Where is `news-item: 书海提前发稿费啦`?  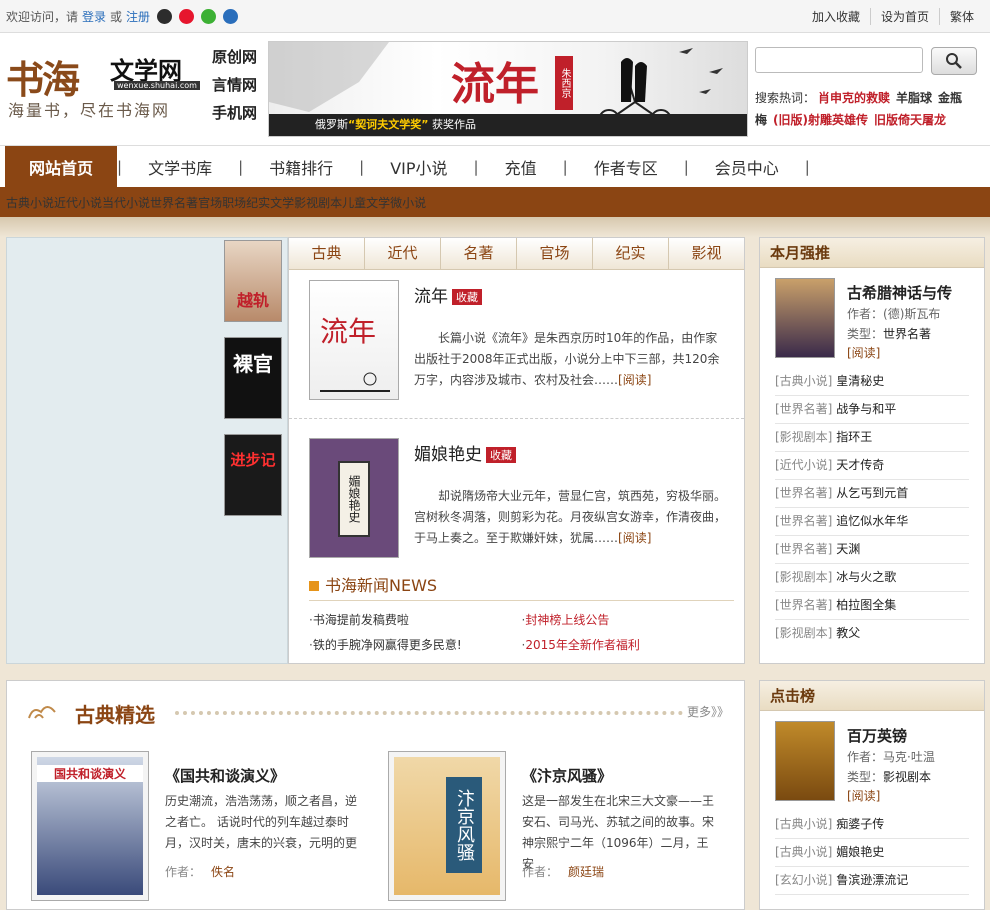
news-item: 书海提前发稿费啦 is located at coordinates (415, 619).